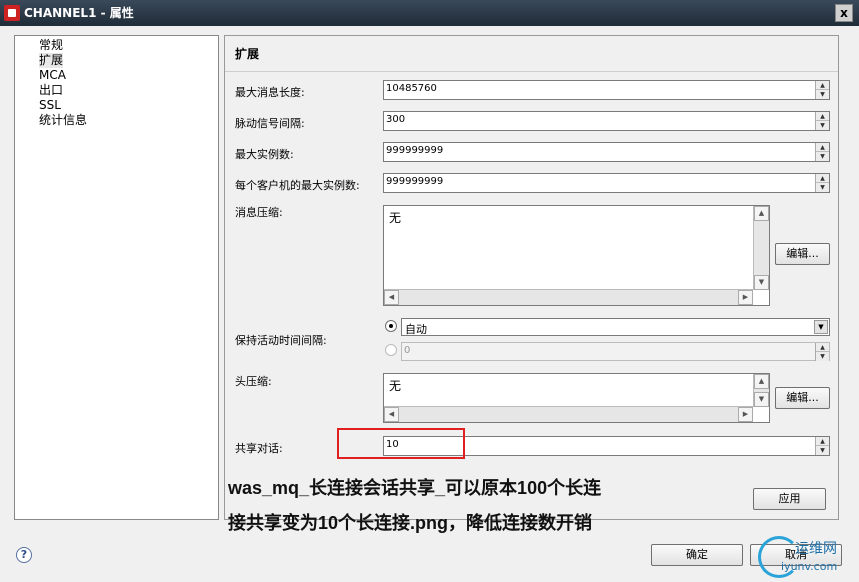 This screenshot has width=859, height=582. I want to click on caption-line-2: 接共享变为10个长连接.png，降低连接数开销, so click(410, 523).